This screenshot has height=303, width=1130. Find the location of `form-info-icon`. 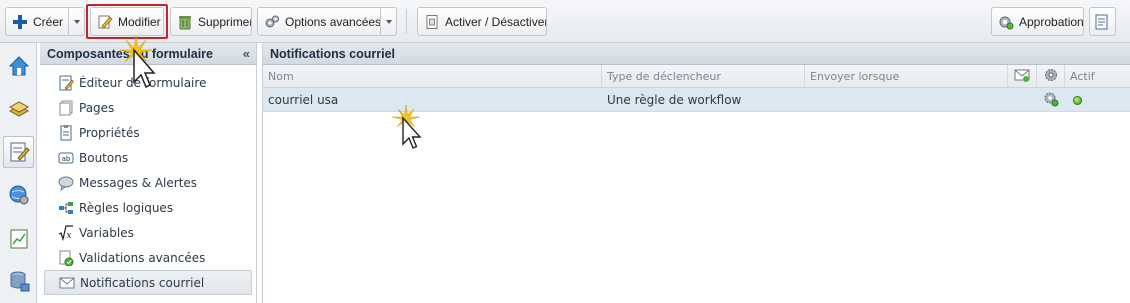

form-info-icon is located at coordinates (1102, 22).